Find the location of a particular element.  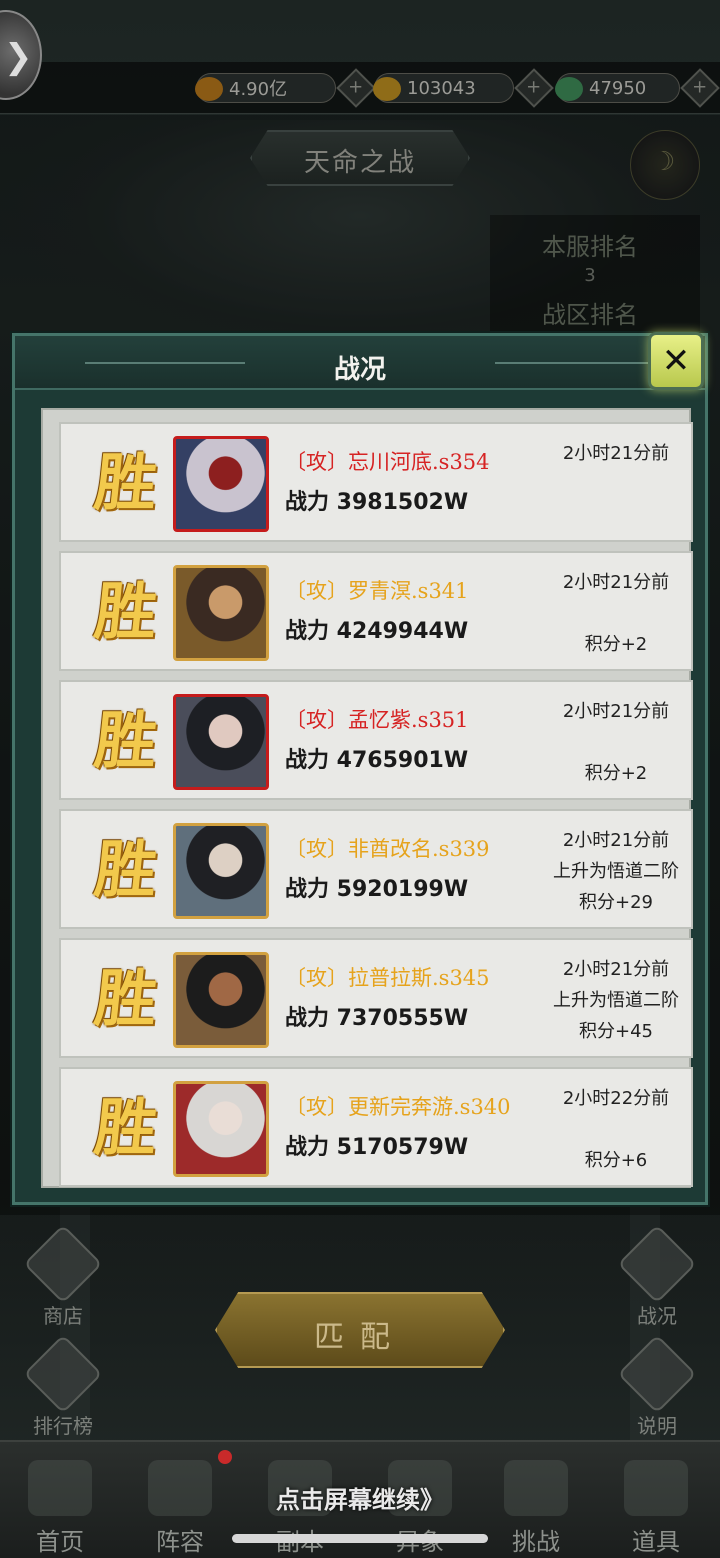

battle-log-label: 战况 is located at coordinates (657, 1316).